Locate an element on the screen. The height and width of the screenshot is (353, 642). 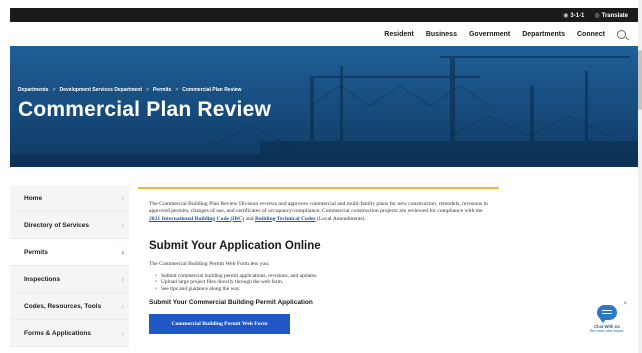
page-title: Commercial Plan Review is located at coordinates (145, 109).